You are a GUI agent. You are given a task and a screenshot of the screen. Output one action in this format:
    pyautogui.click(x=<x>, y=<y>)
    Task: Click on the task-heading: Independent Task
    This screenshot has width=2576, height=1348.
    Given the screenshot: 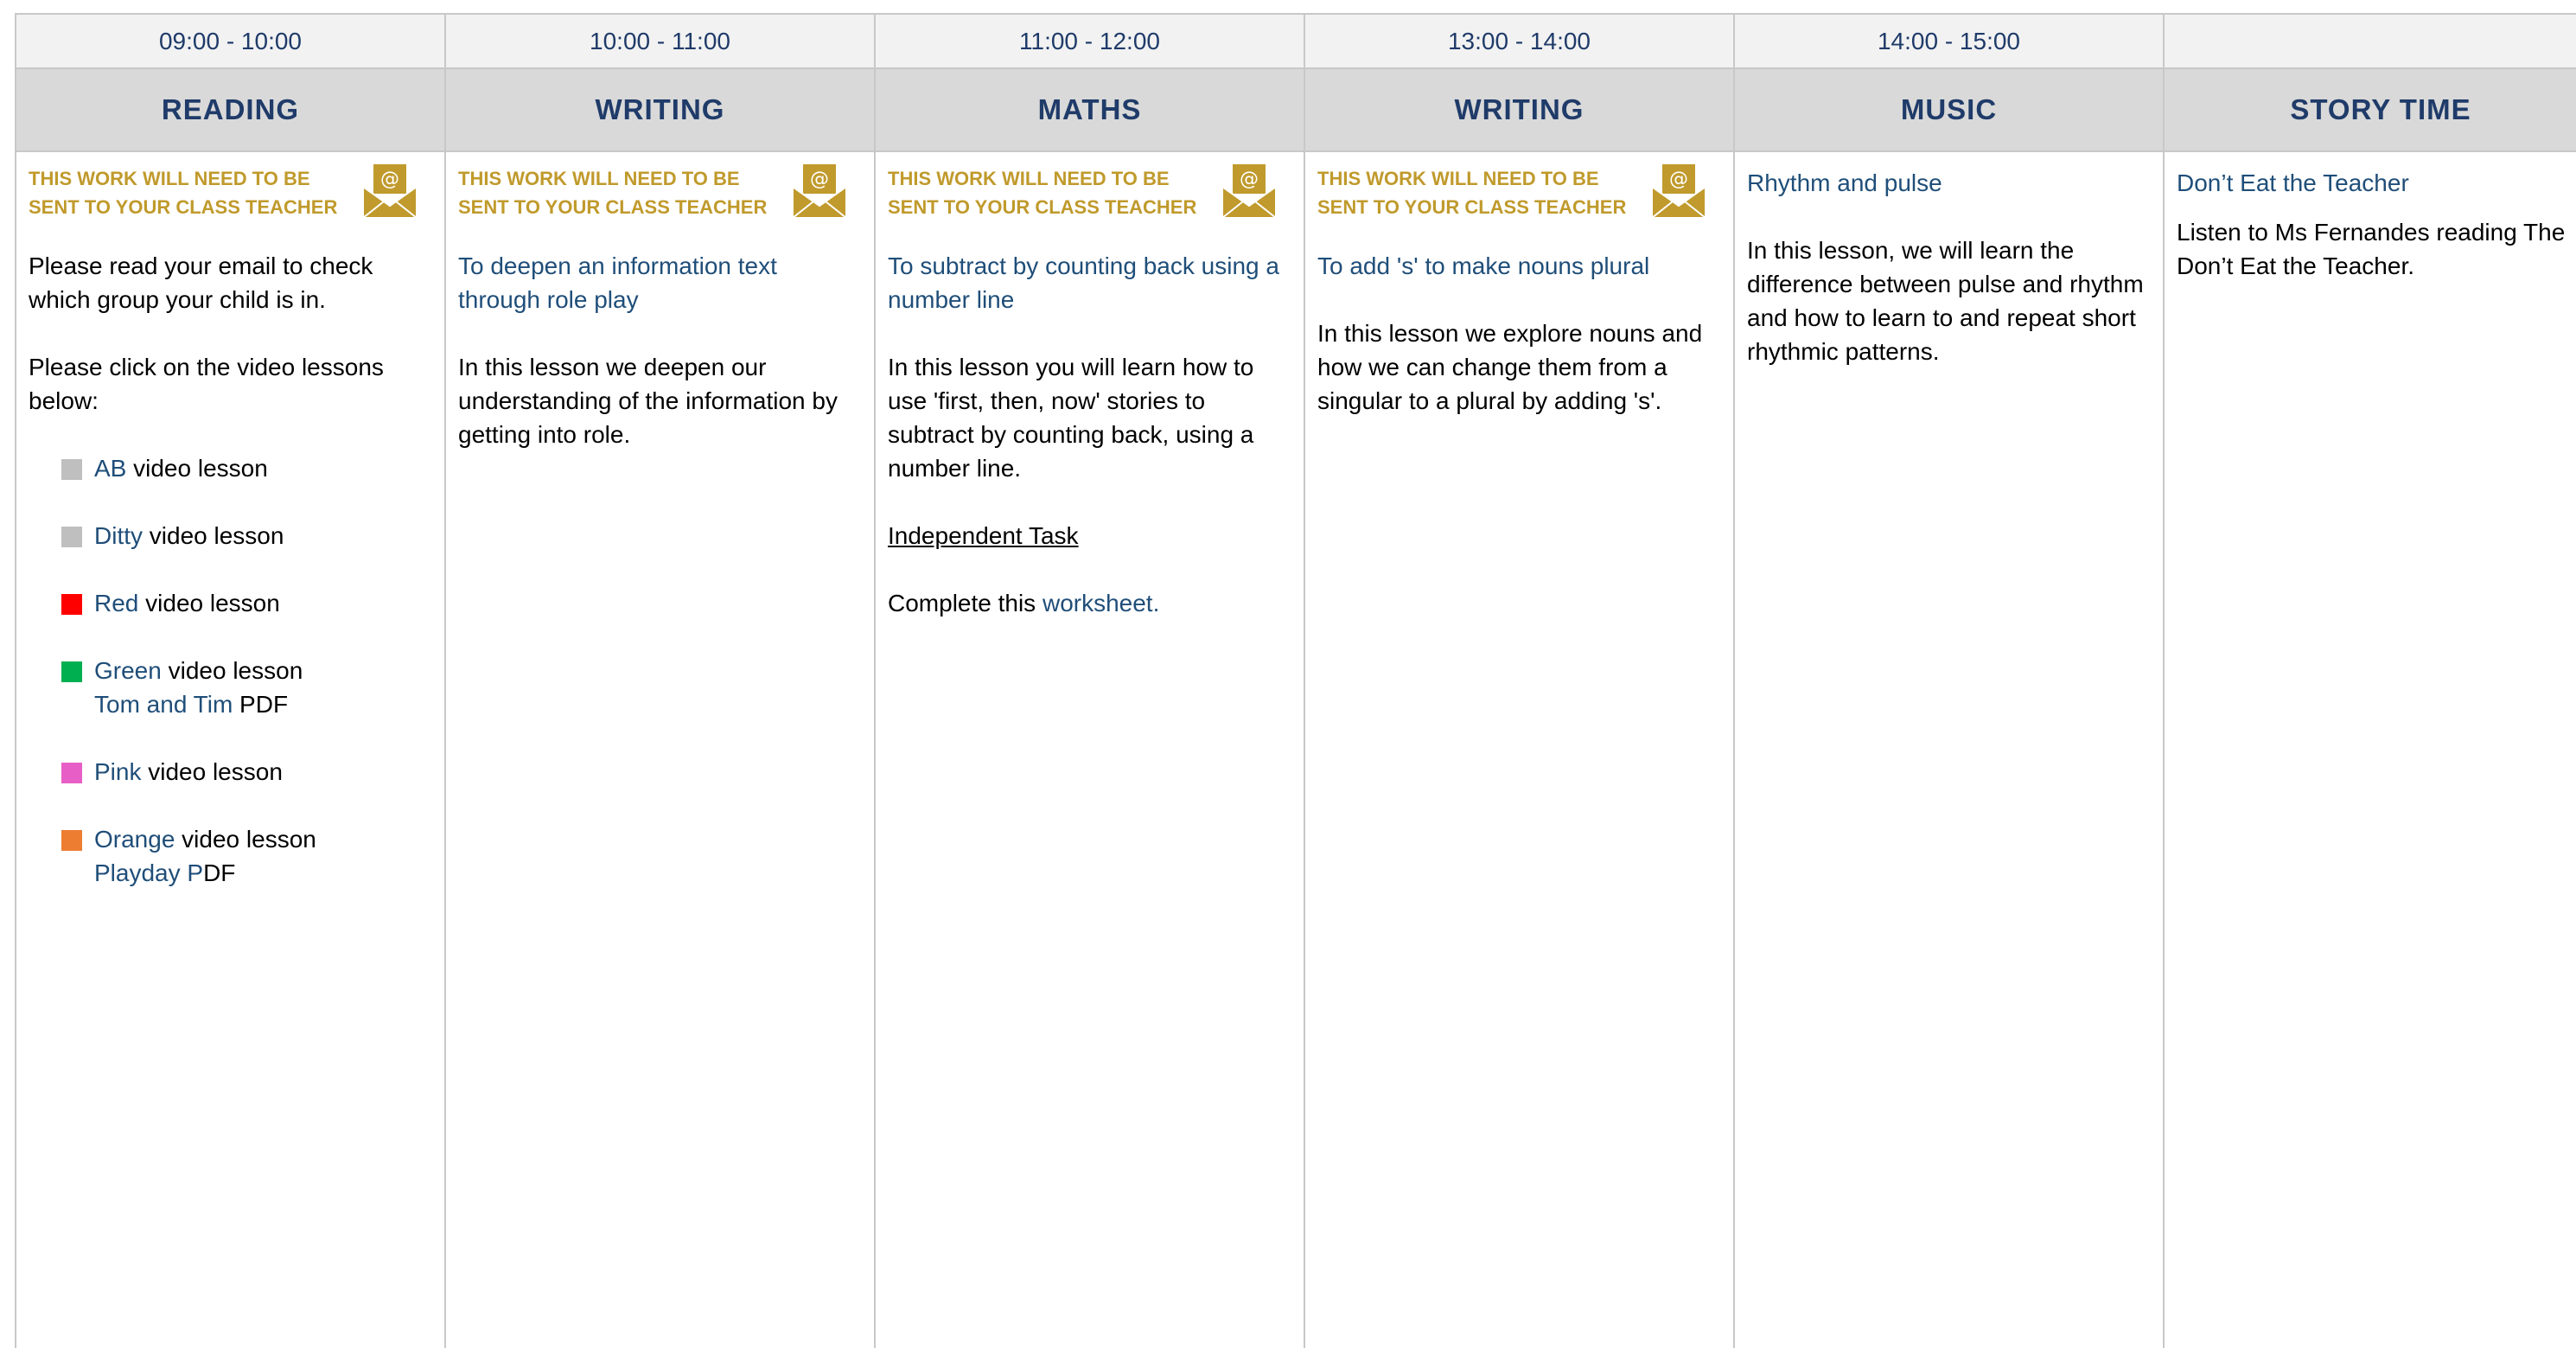 What is the action you would take?
    pyautogui.click(x=983, y=535)
    